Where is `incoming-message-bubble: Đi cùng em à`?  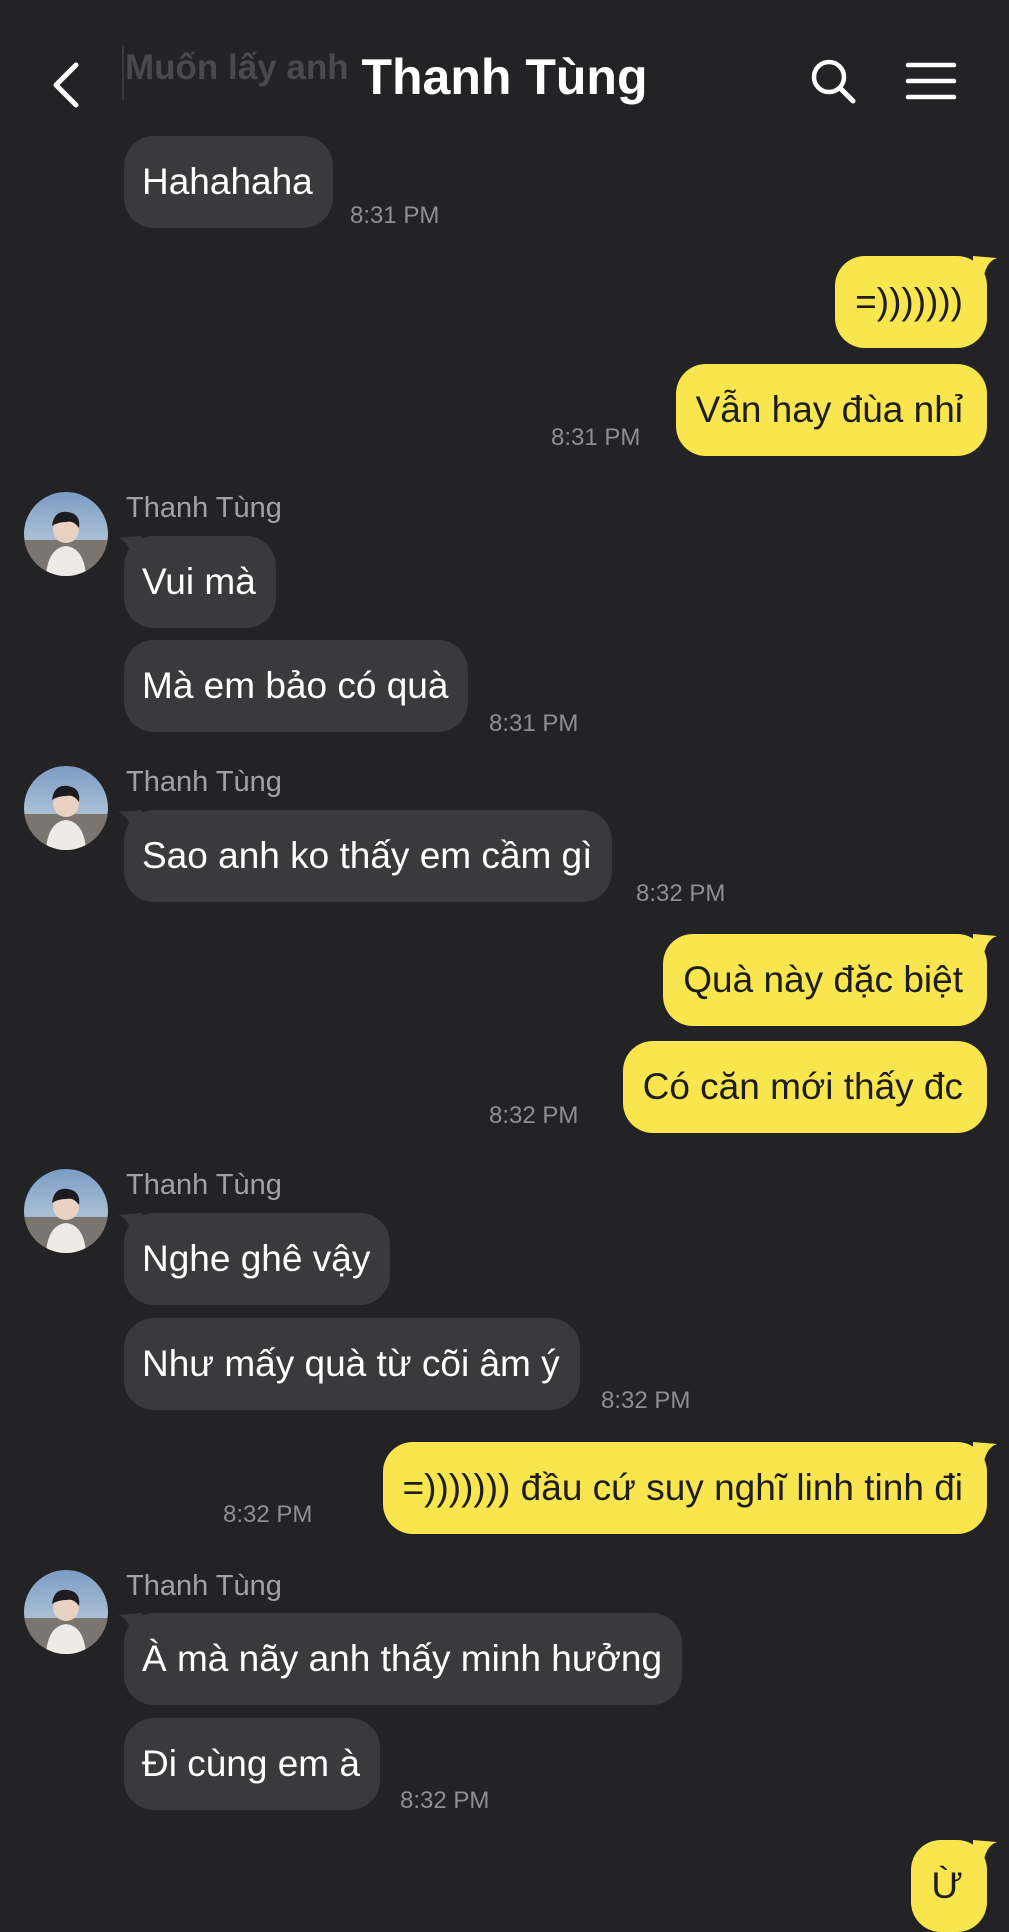 incoming-message-bubble: Đi cùng em à is located at coordinates (252, 1764).